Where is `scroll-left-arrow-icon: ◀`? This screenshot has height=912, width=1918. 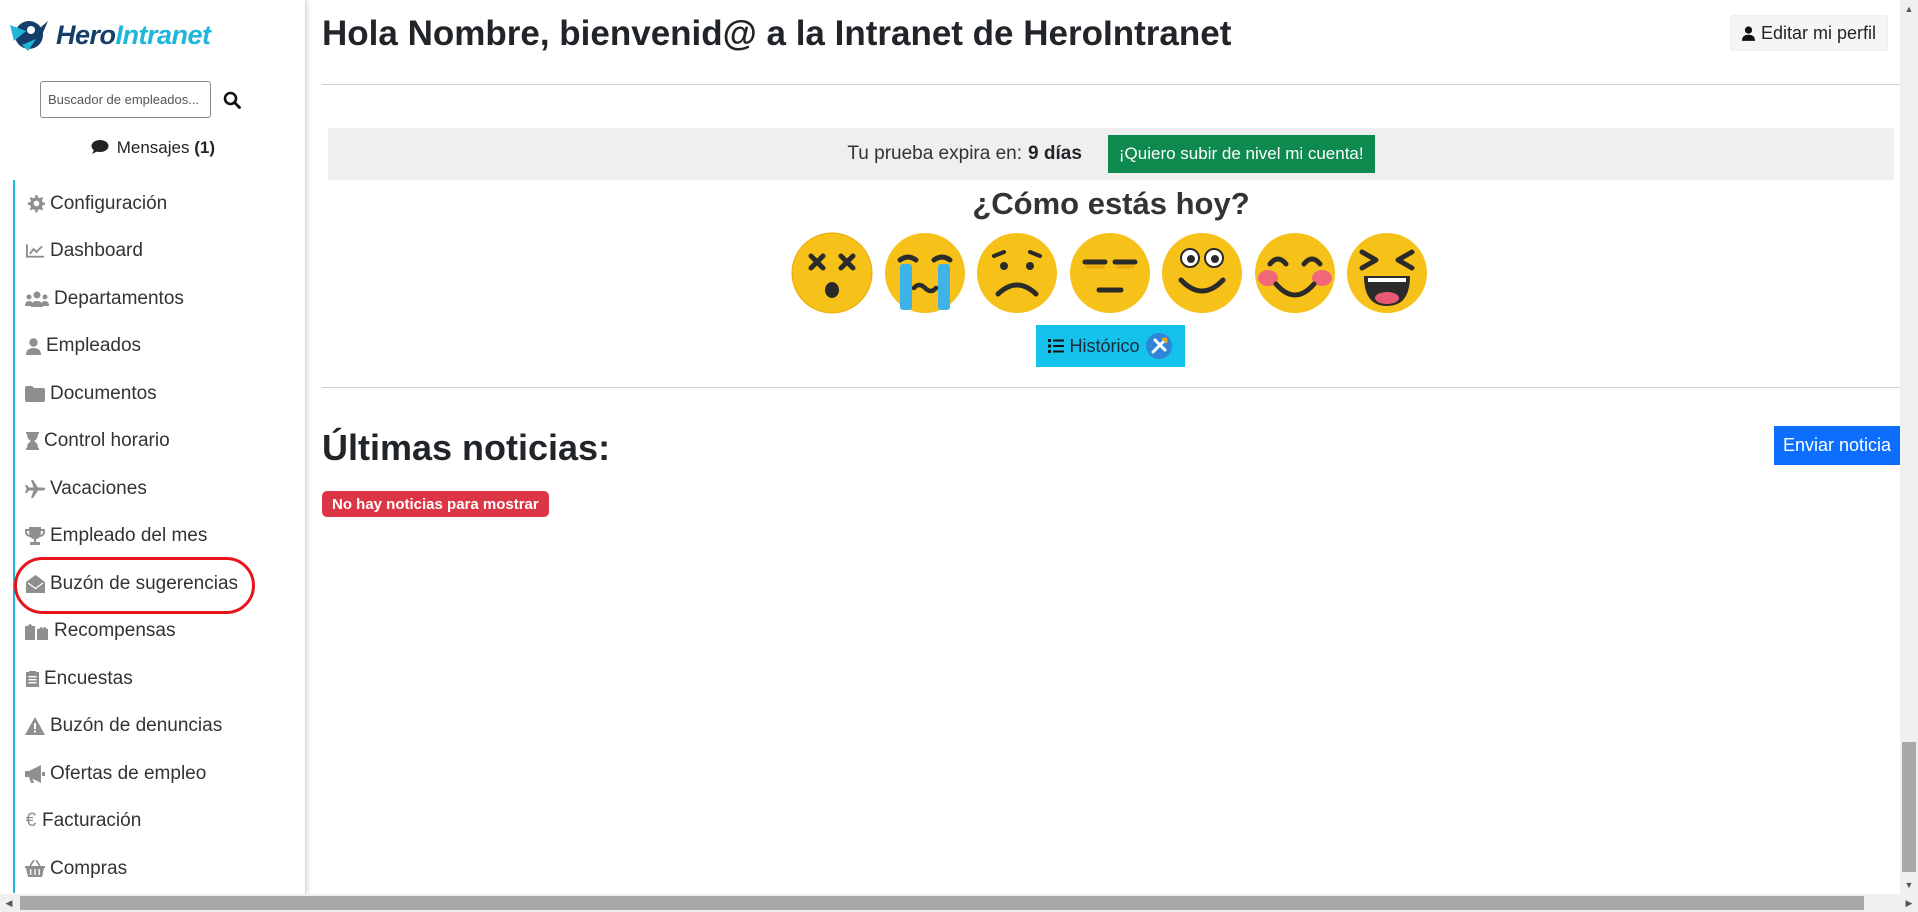 scroll-left-arrow-icon: ◀ is located at coordinates (9, 903).